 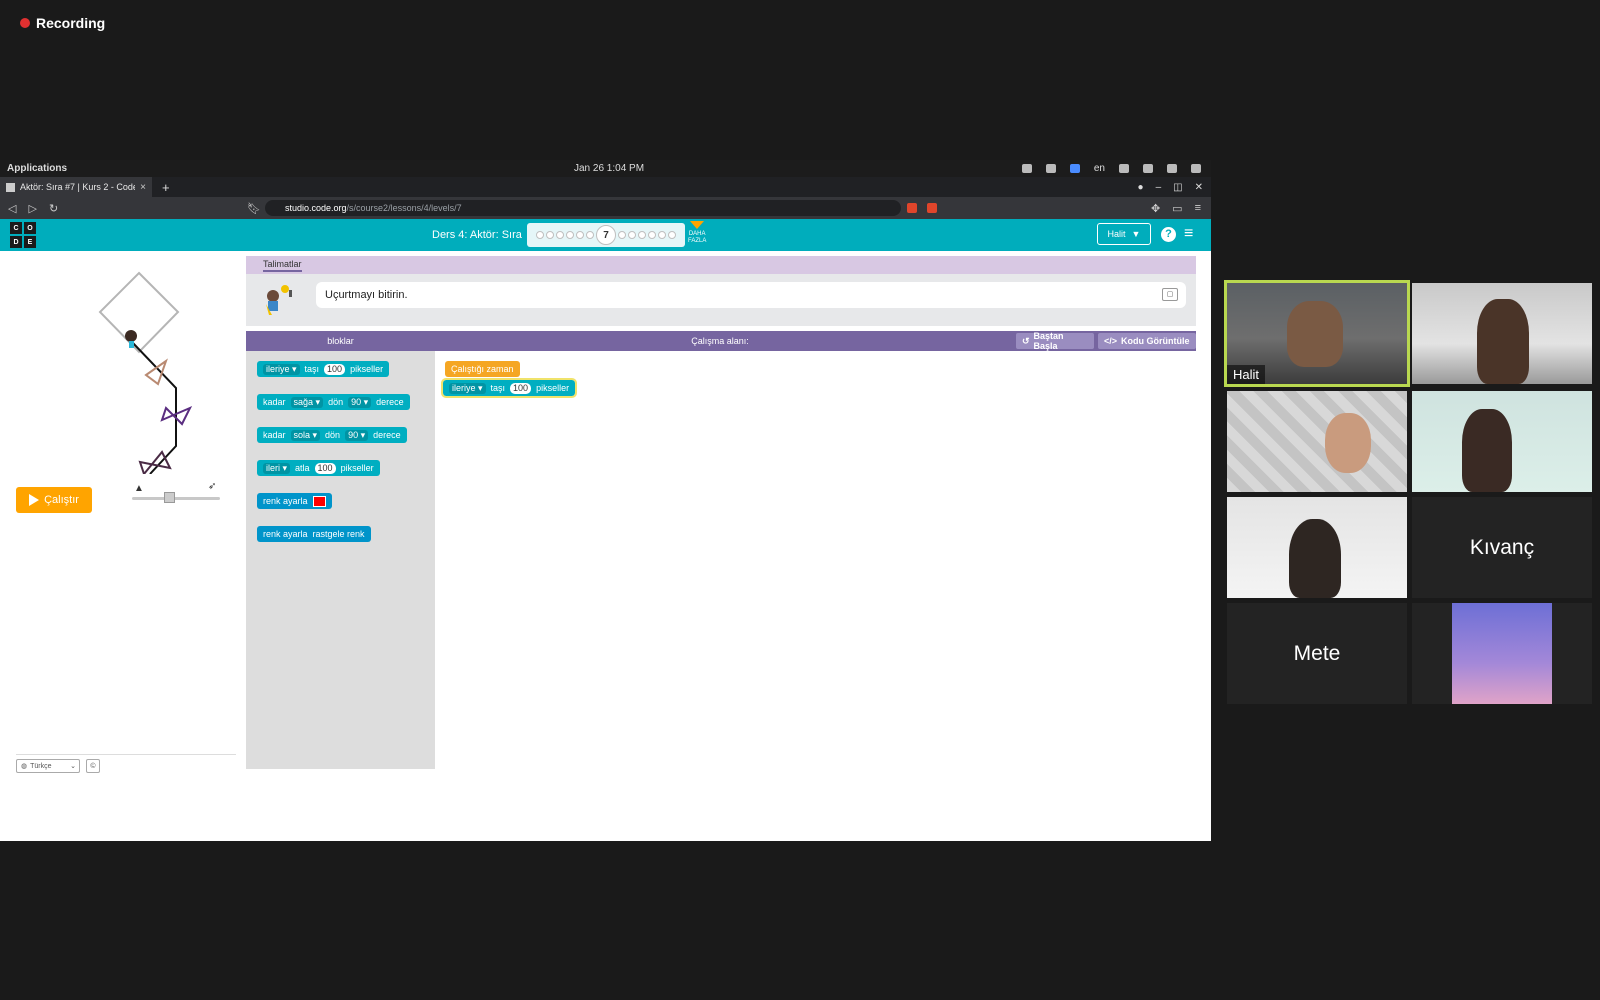 What do you see at coordinates (277, 468) in the screenshot?
I see `direction-dropdown: ileri ▾` at bounding box center [277, 468].